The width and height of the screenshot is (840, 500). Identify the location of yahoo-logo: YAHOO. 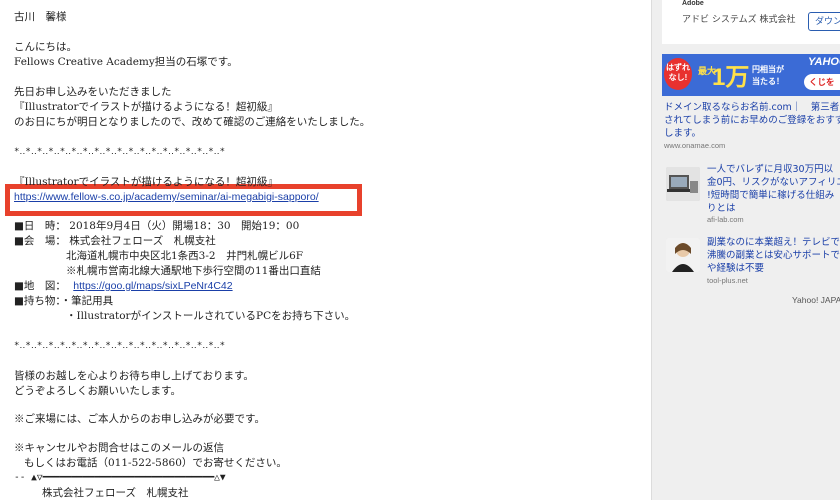
(824, 62).